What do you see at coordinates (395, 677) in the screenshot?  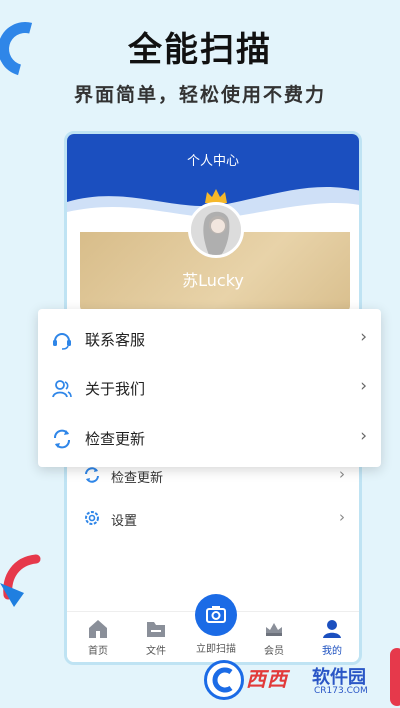 I see `decorative-bar` at bounding box center [395, 677].